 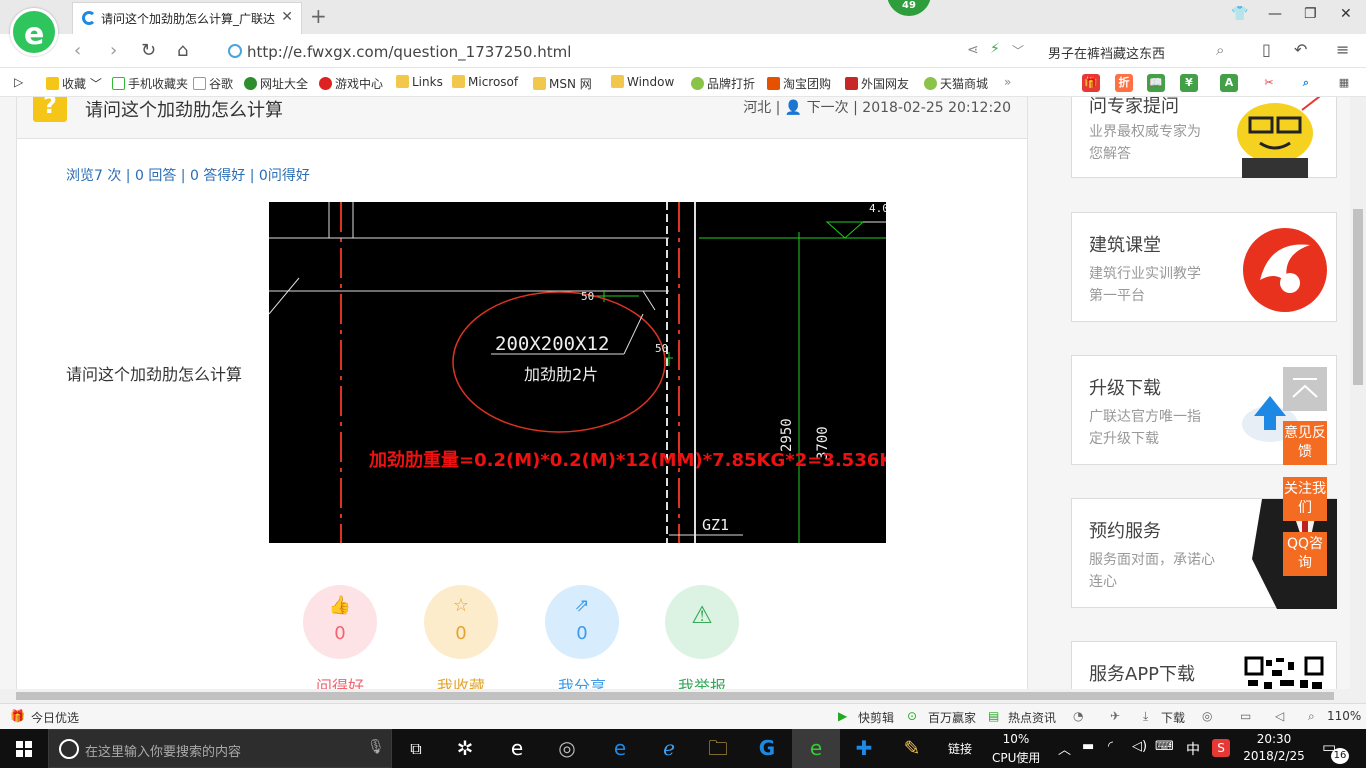 I want to click on clock-time: 20:30, so click(x=1274, y=739).